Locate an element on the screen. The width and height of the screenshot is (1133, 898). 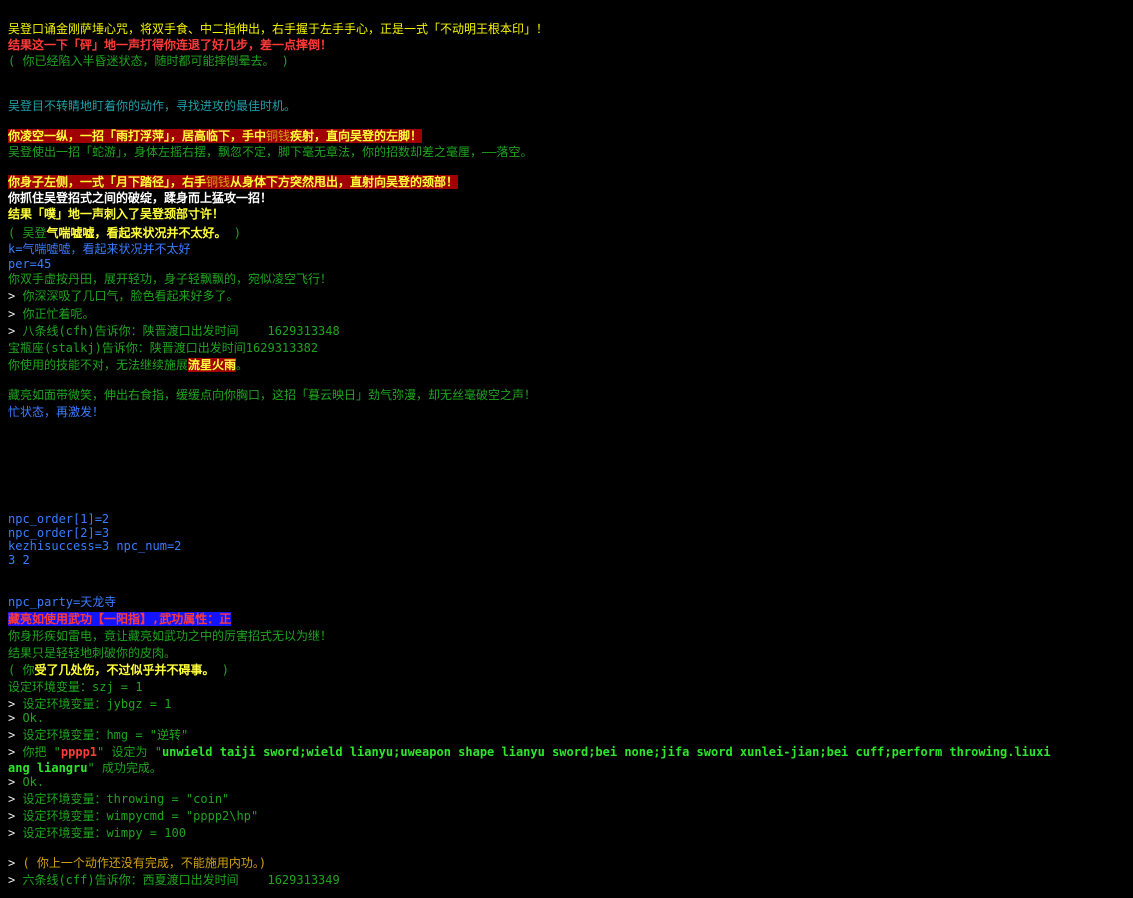
terminal-text: 气喘嘘嘘，看起来状况并不太好。 is located at coordinates (136, 233).